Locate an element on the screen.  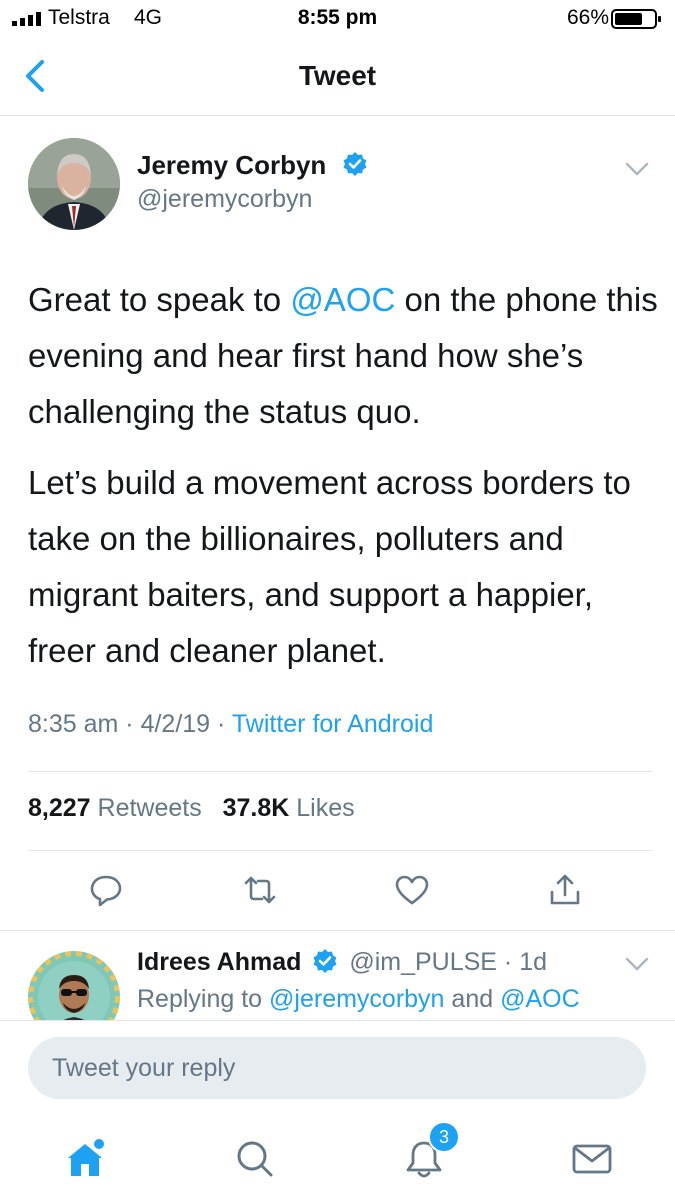
status-bar: Telstra 4G 8:55 pm 66% is located at coordinates (337, 19).